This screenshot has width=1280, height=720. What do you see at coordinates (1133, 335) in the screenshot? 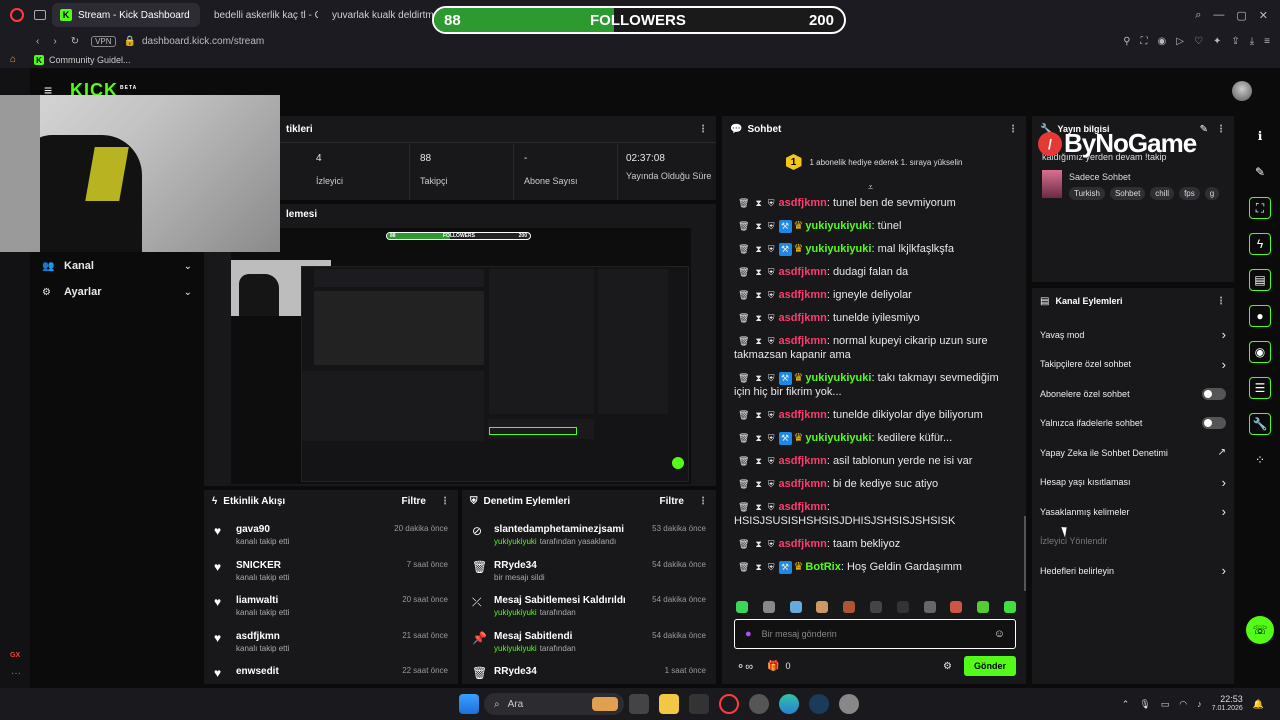
I see `channel-action-row: Yavaş mod ›` at bounding box center [1133, 335].